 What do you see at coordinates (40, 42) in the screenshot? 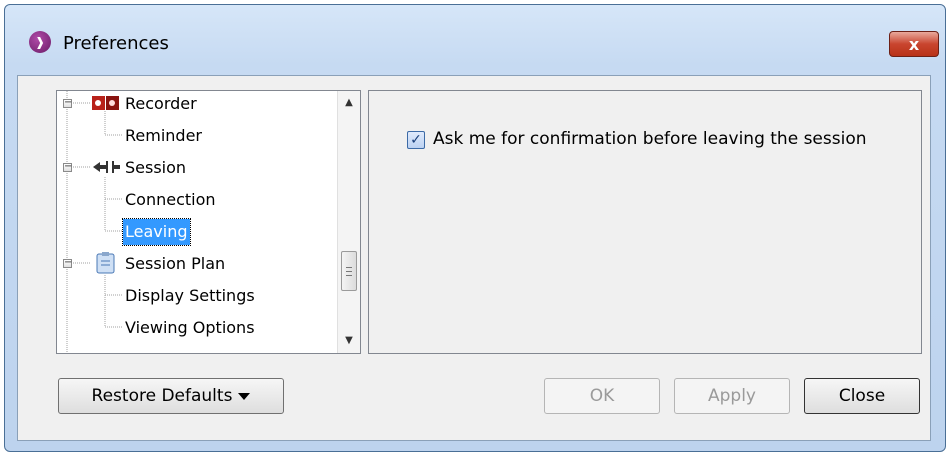
I see `app-logo-icon: ❱` at bounding box center [40, 42].